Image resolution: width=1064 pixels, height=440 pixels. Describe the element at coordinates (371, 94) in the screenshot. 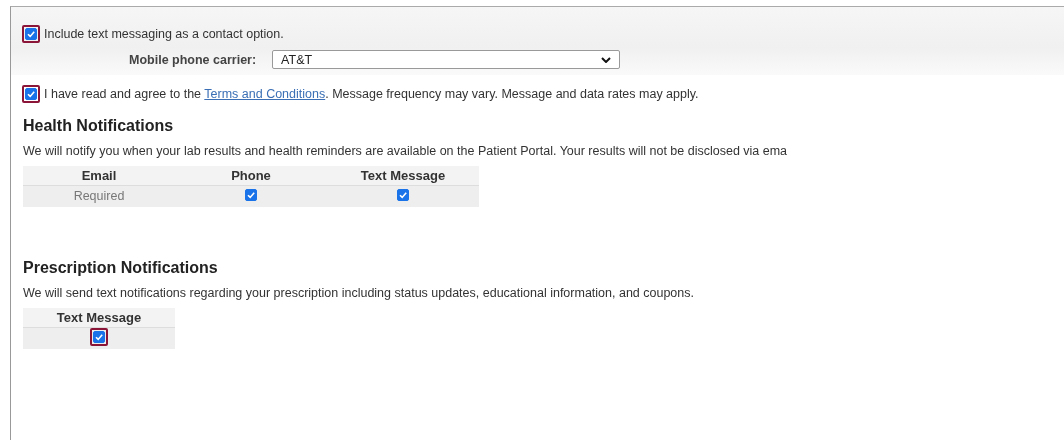

I see `terms-text: I have read and agree to the Terms and Conditions. Message frequency may vary. Message and data rates may apply.` at that location.